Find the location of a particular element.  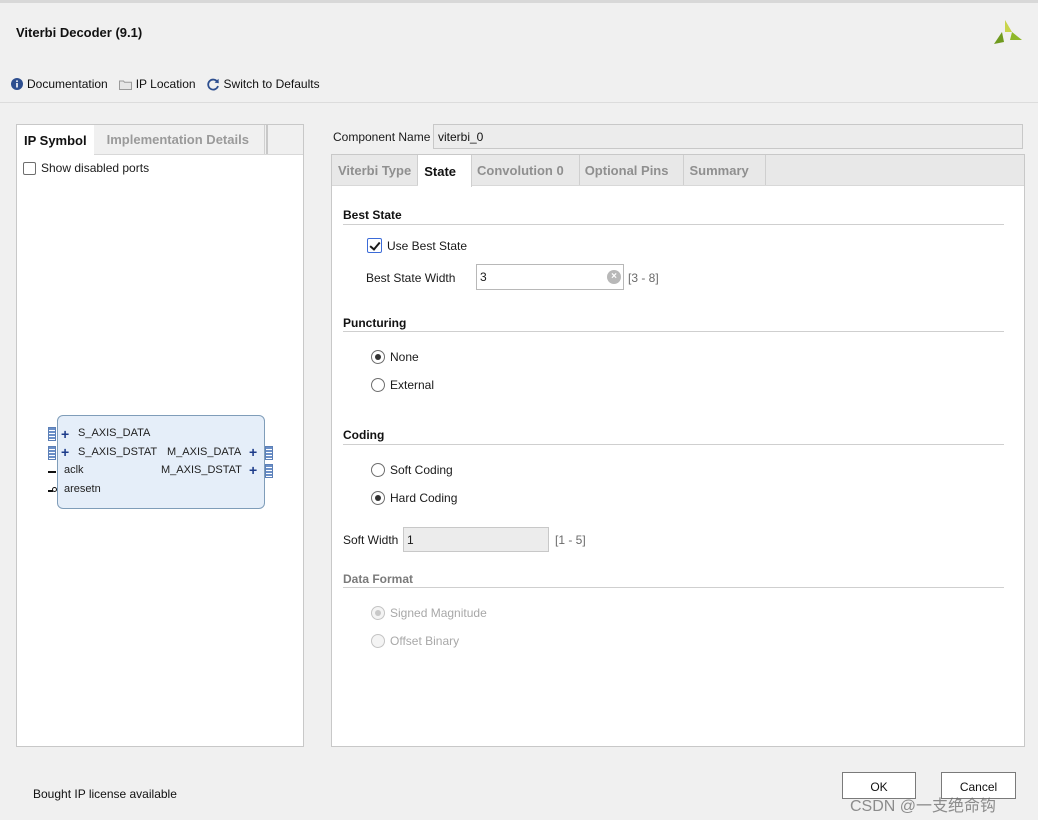

ip-location-label: IP Location is located at coordinates (165, 84).